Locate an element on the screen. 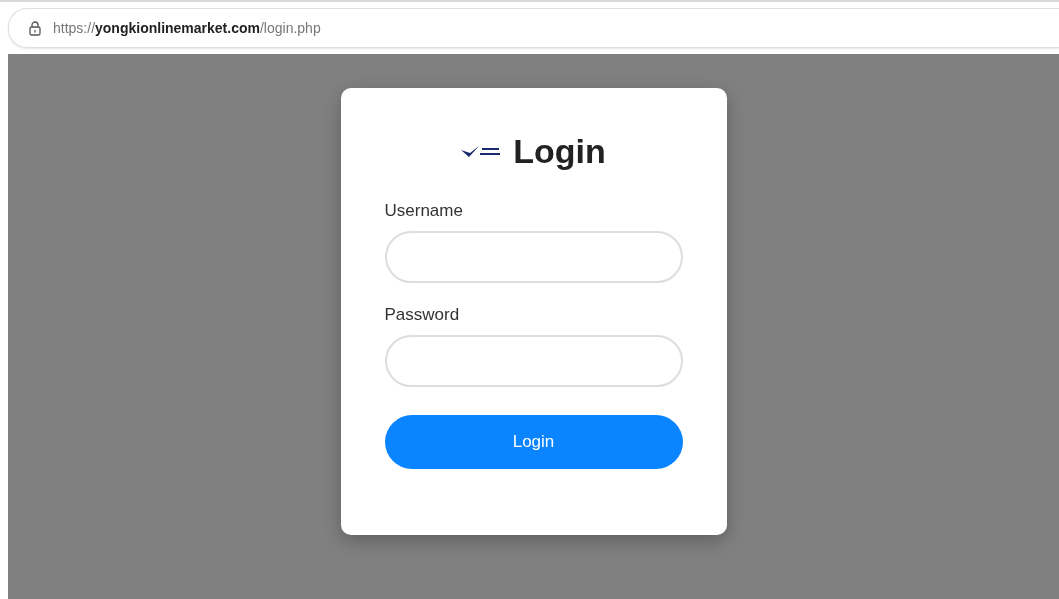  address-bar: https://yongkionlinemarket.com/login.php is located at coordinates (533, 28).